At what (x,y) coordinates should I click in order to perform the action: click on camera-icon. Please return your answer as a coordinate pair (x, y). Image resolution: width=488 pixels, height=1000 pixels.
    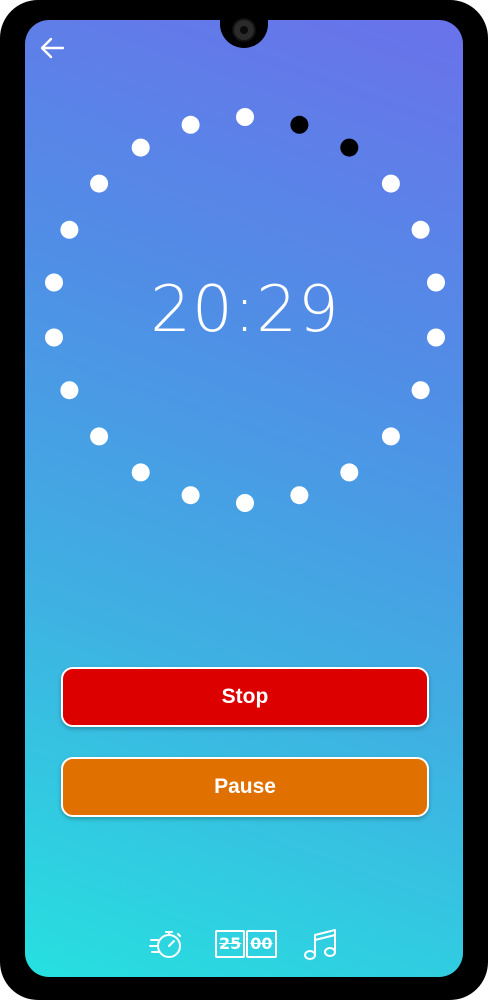
    Looking at the image, I should click on (244, 30).